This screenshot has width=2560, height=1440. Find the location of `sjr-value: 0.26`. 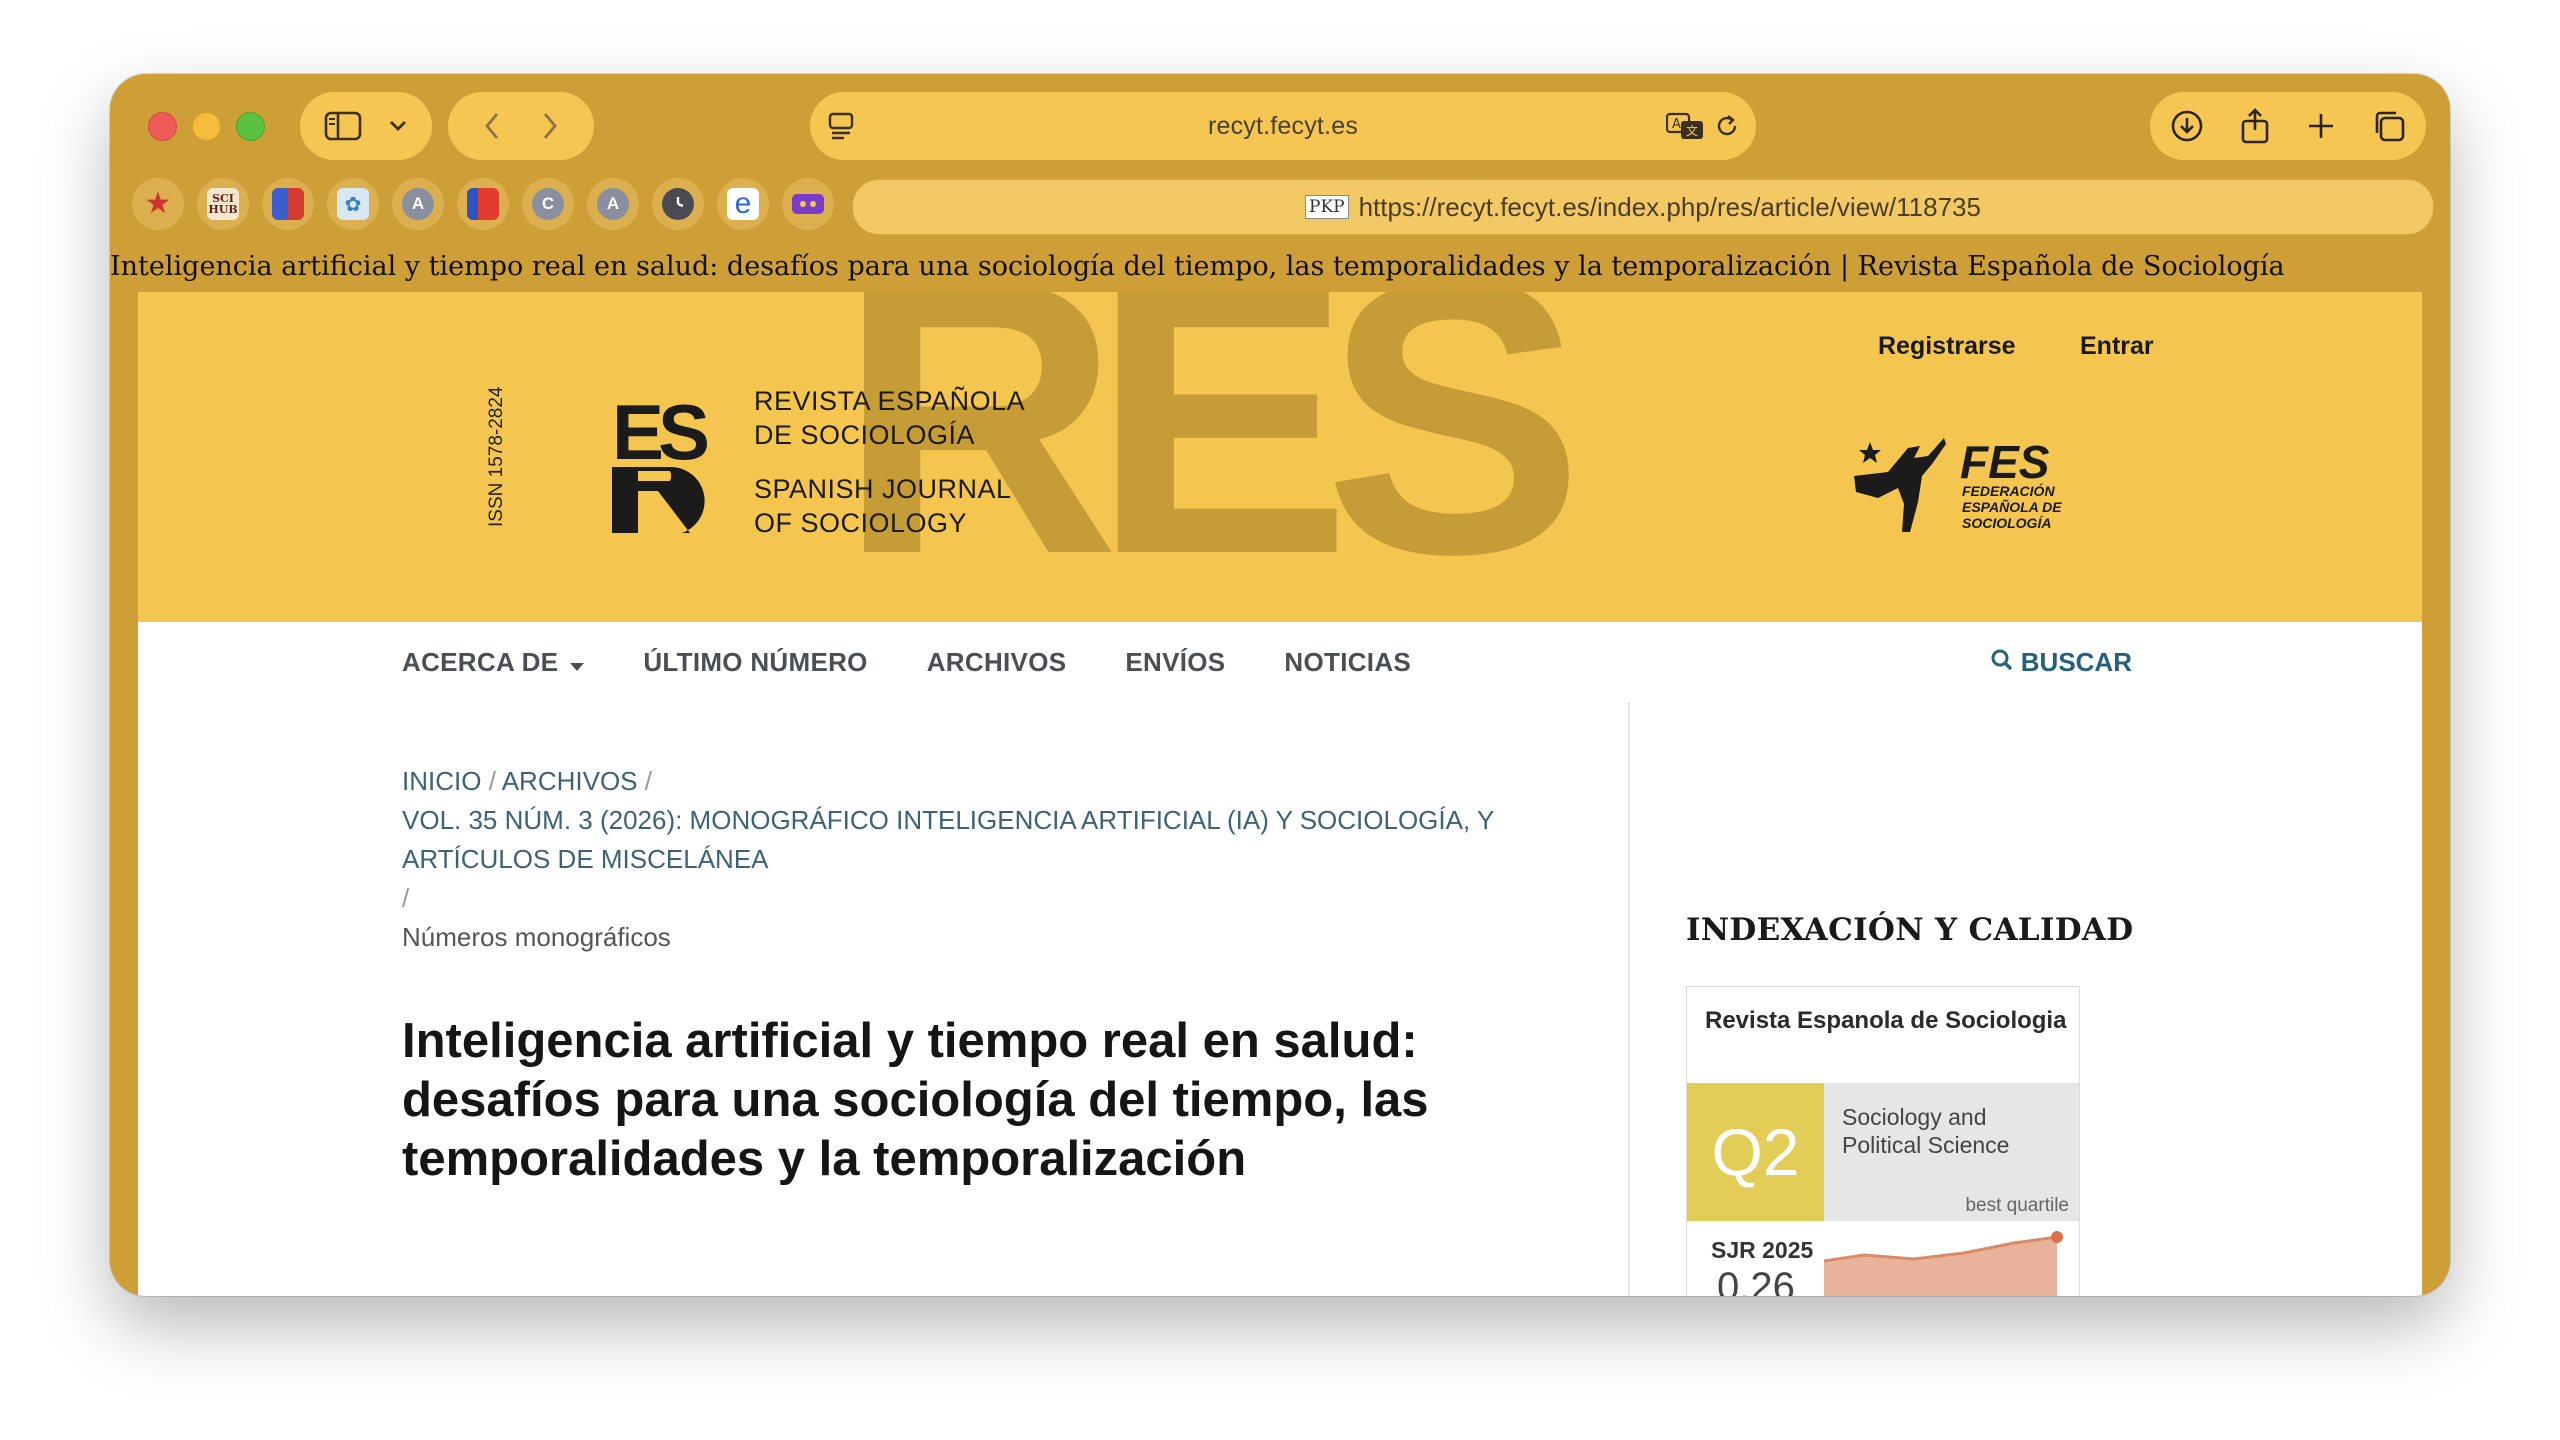

sjr-value: 0.26 is located at coordinates (1756, 1280).